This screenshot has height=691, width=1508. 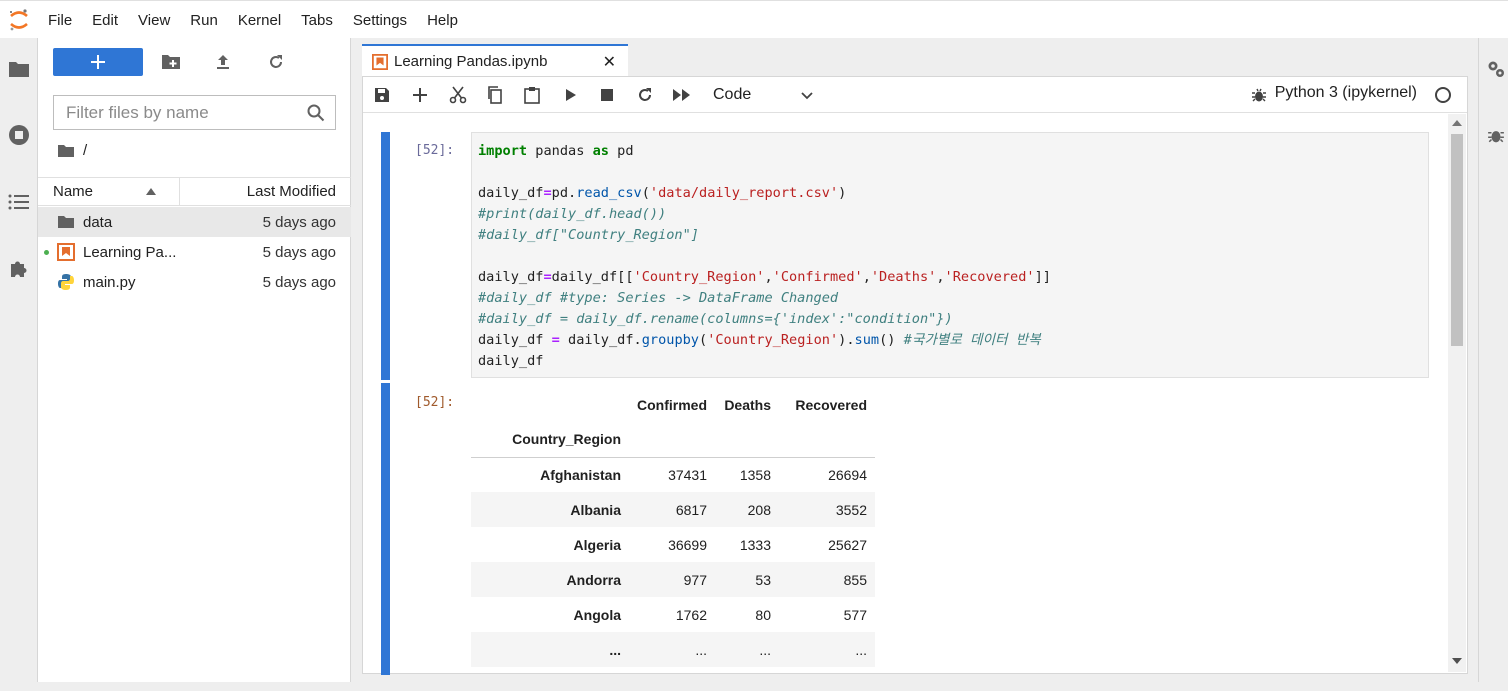 I want to click on plus-icon, so click(x=98, y=62).